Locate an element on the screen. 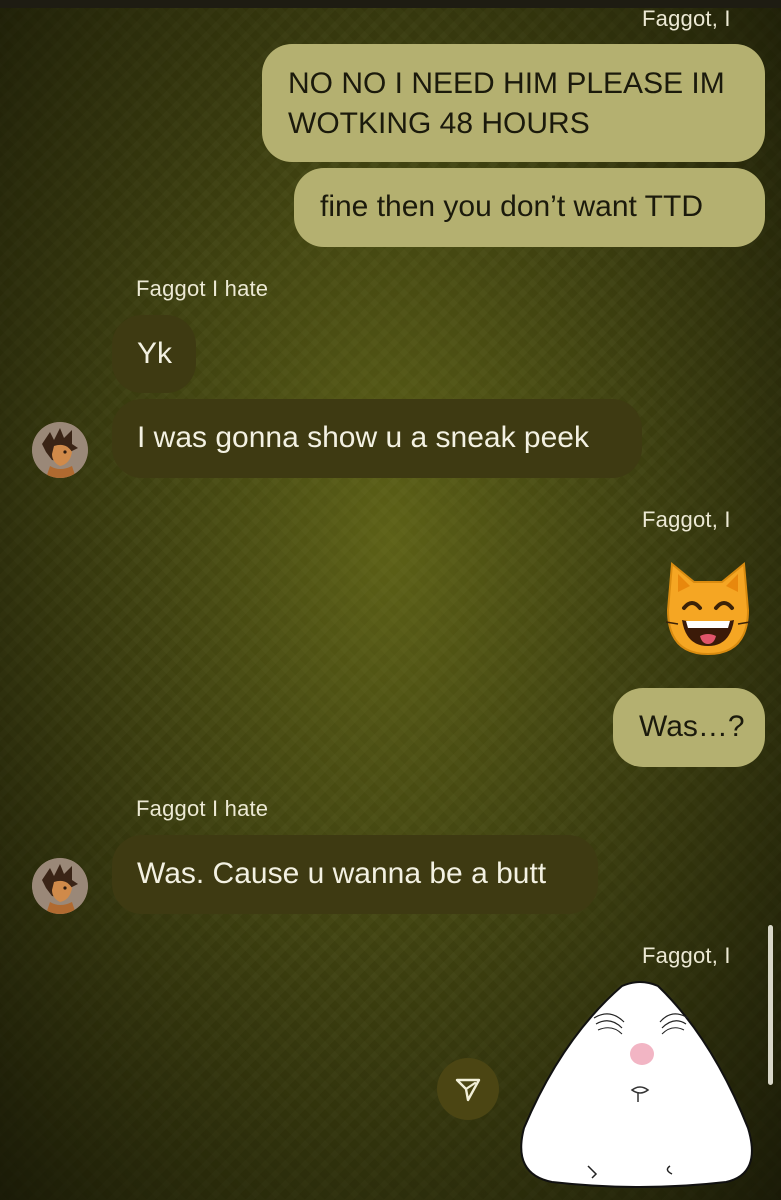  outgoing-message: fine then you don’t want TTD is located at coordinates (529, 207).